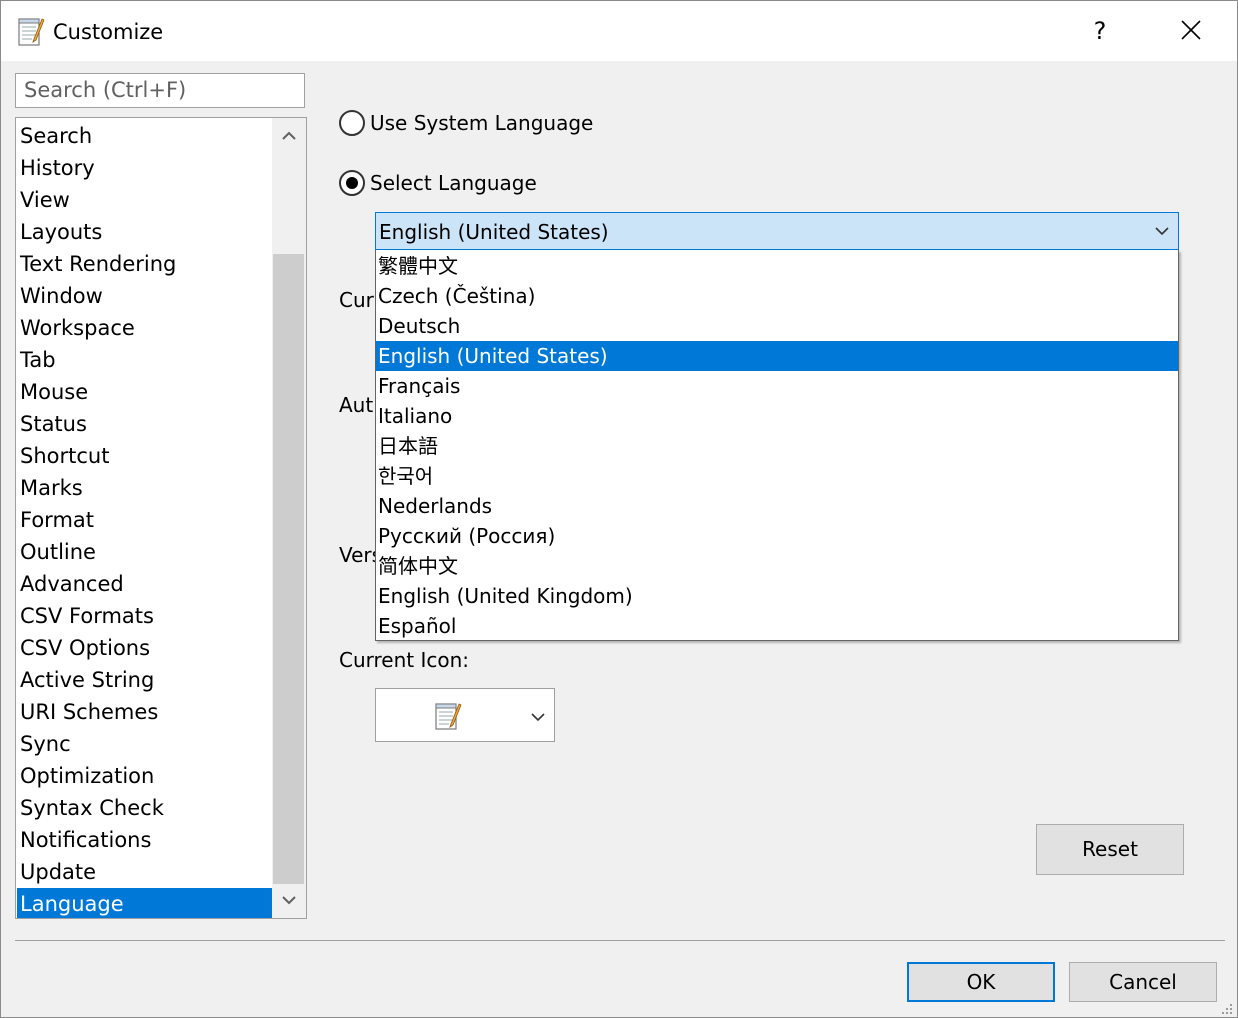  I want to click on category-item: Mouse, so click(144, 392).